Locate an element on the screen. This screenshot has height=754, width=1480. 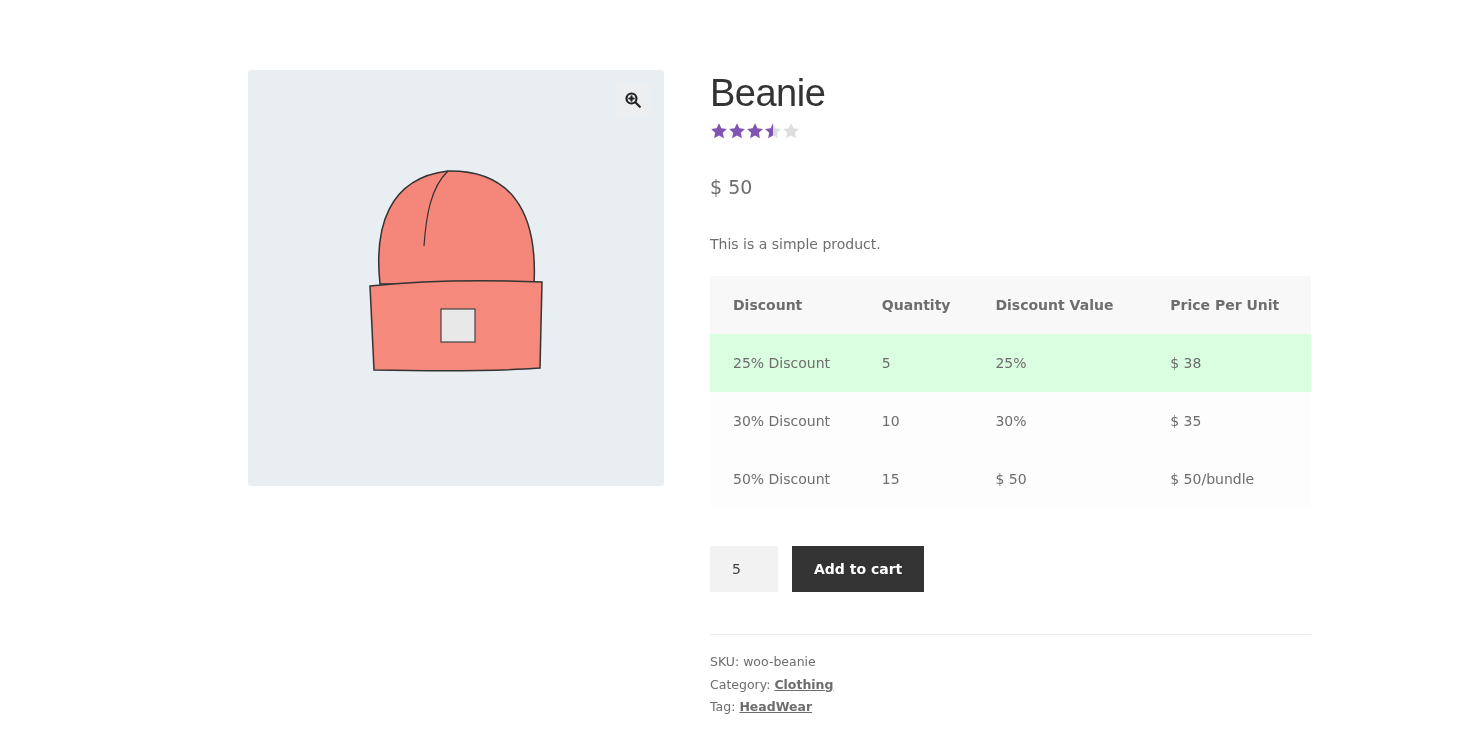
column-header: Quantity is located at coordinates (915, 305).